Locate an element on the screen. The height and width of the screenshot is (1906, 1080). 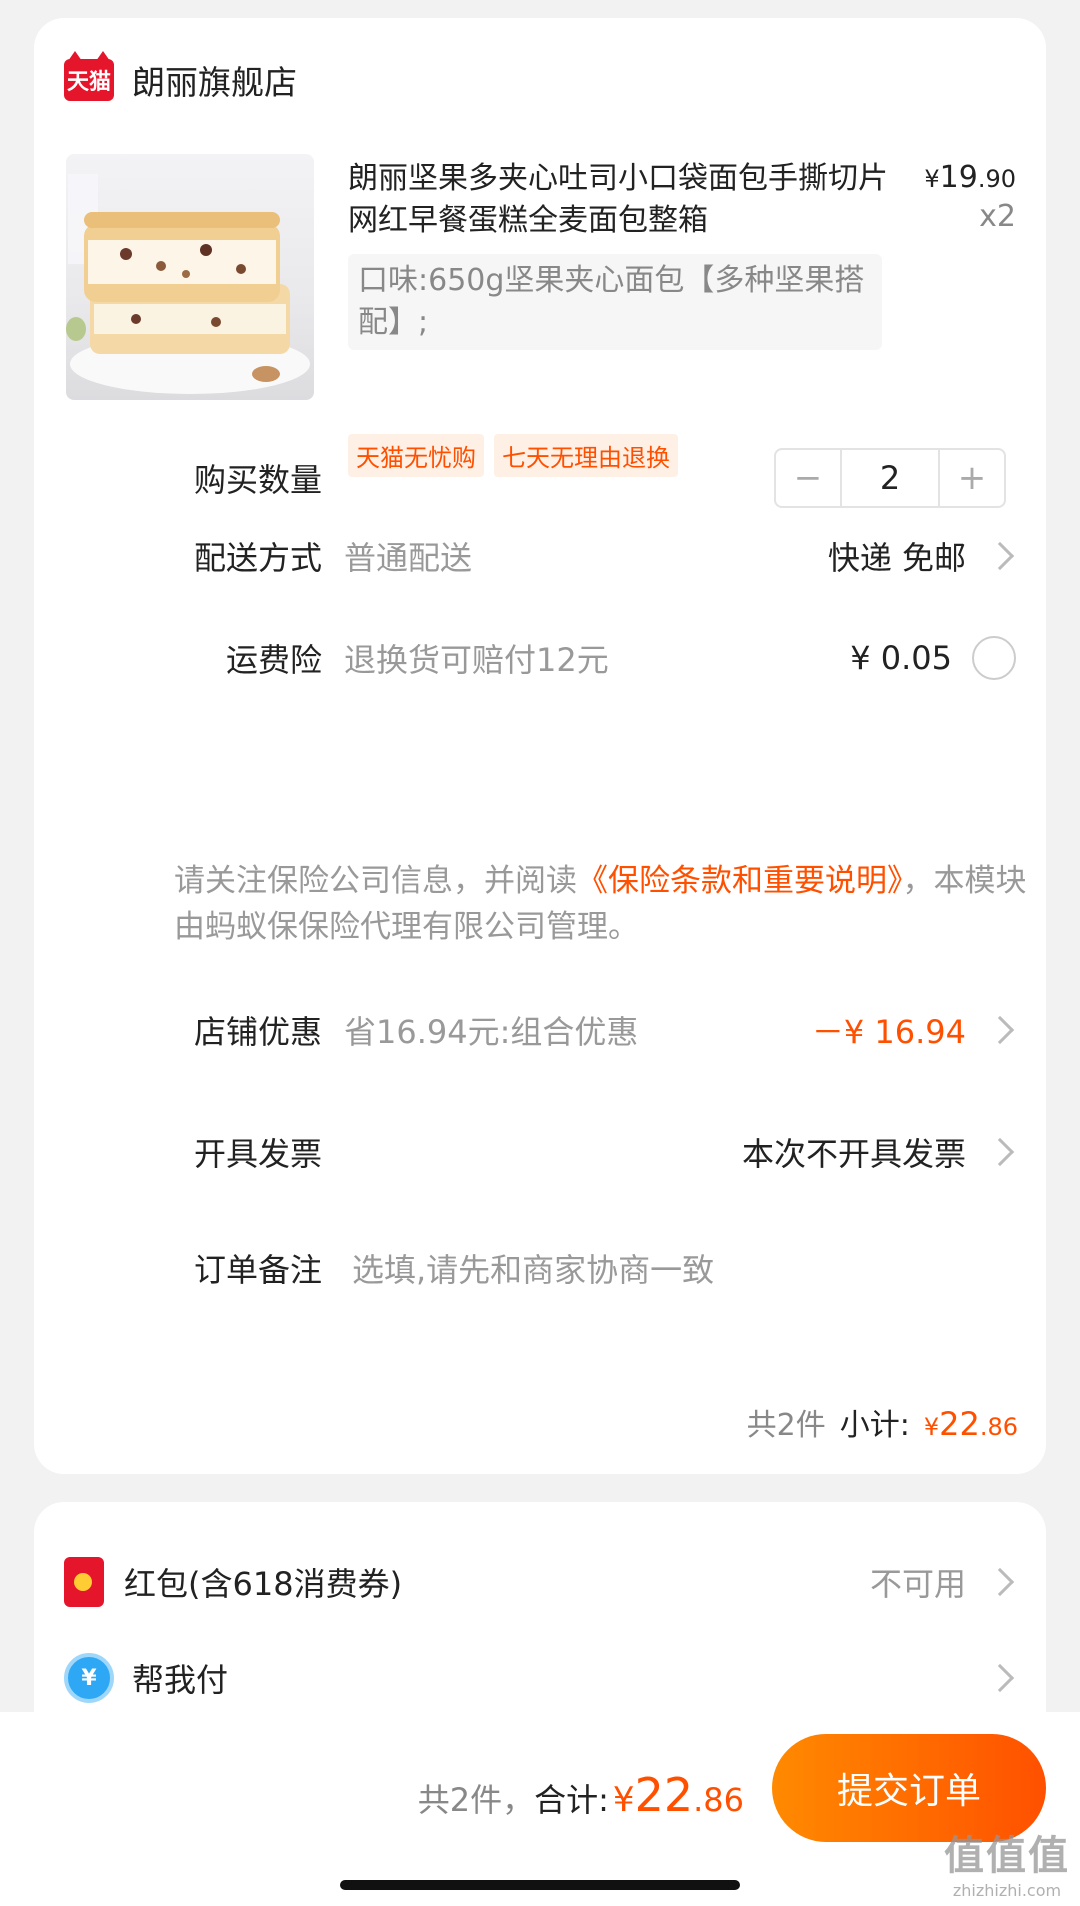
total-count: 共2件， is located at coordinates (476, 1800).